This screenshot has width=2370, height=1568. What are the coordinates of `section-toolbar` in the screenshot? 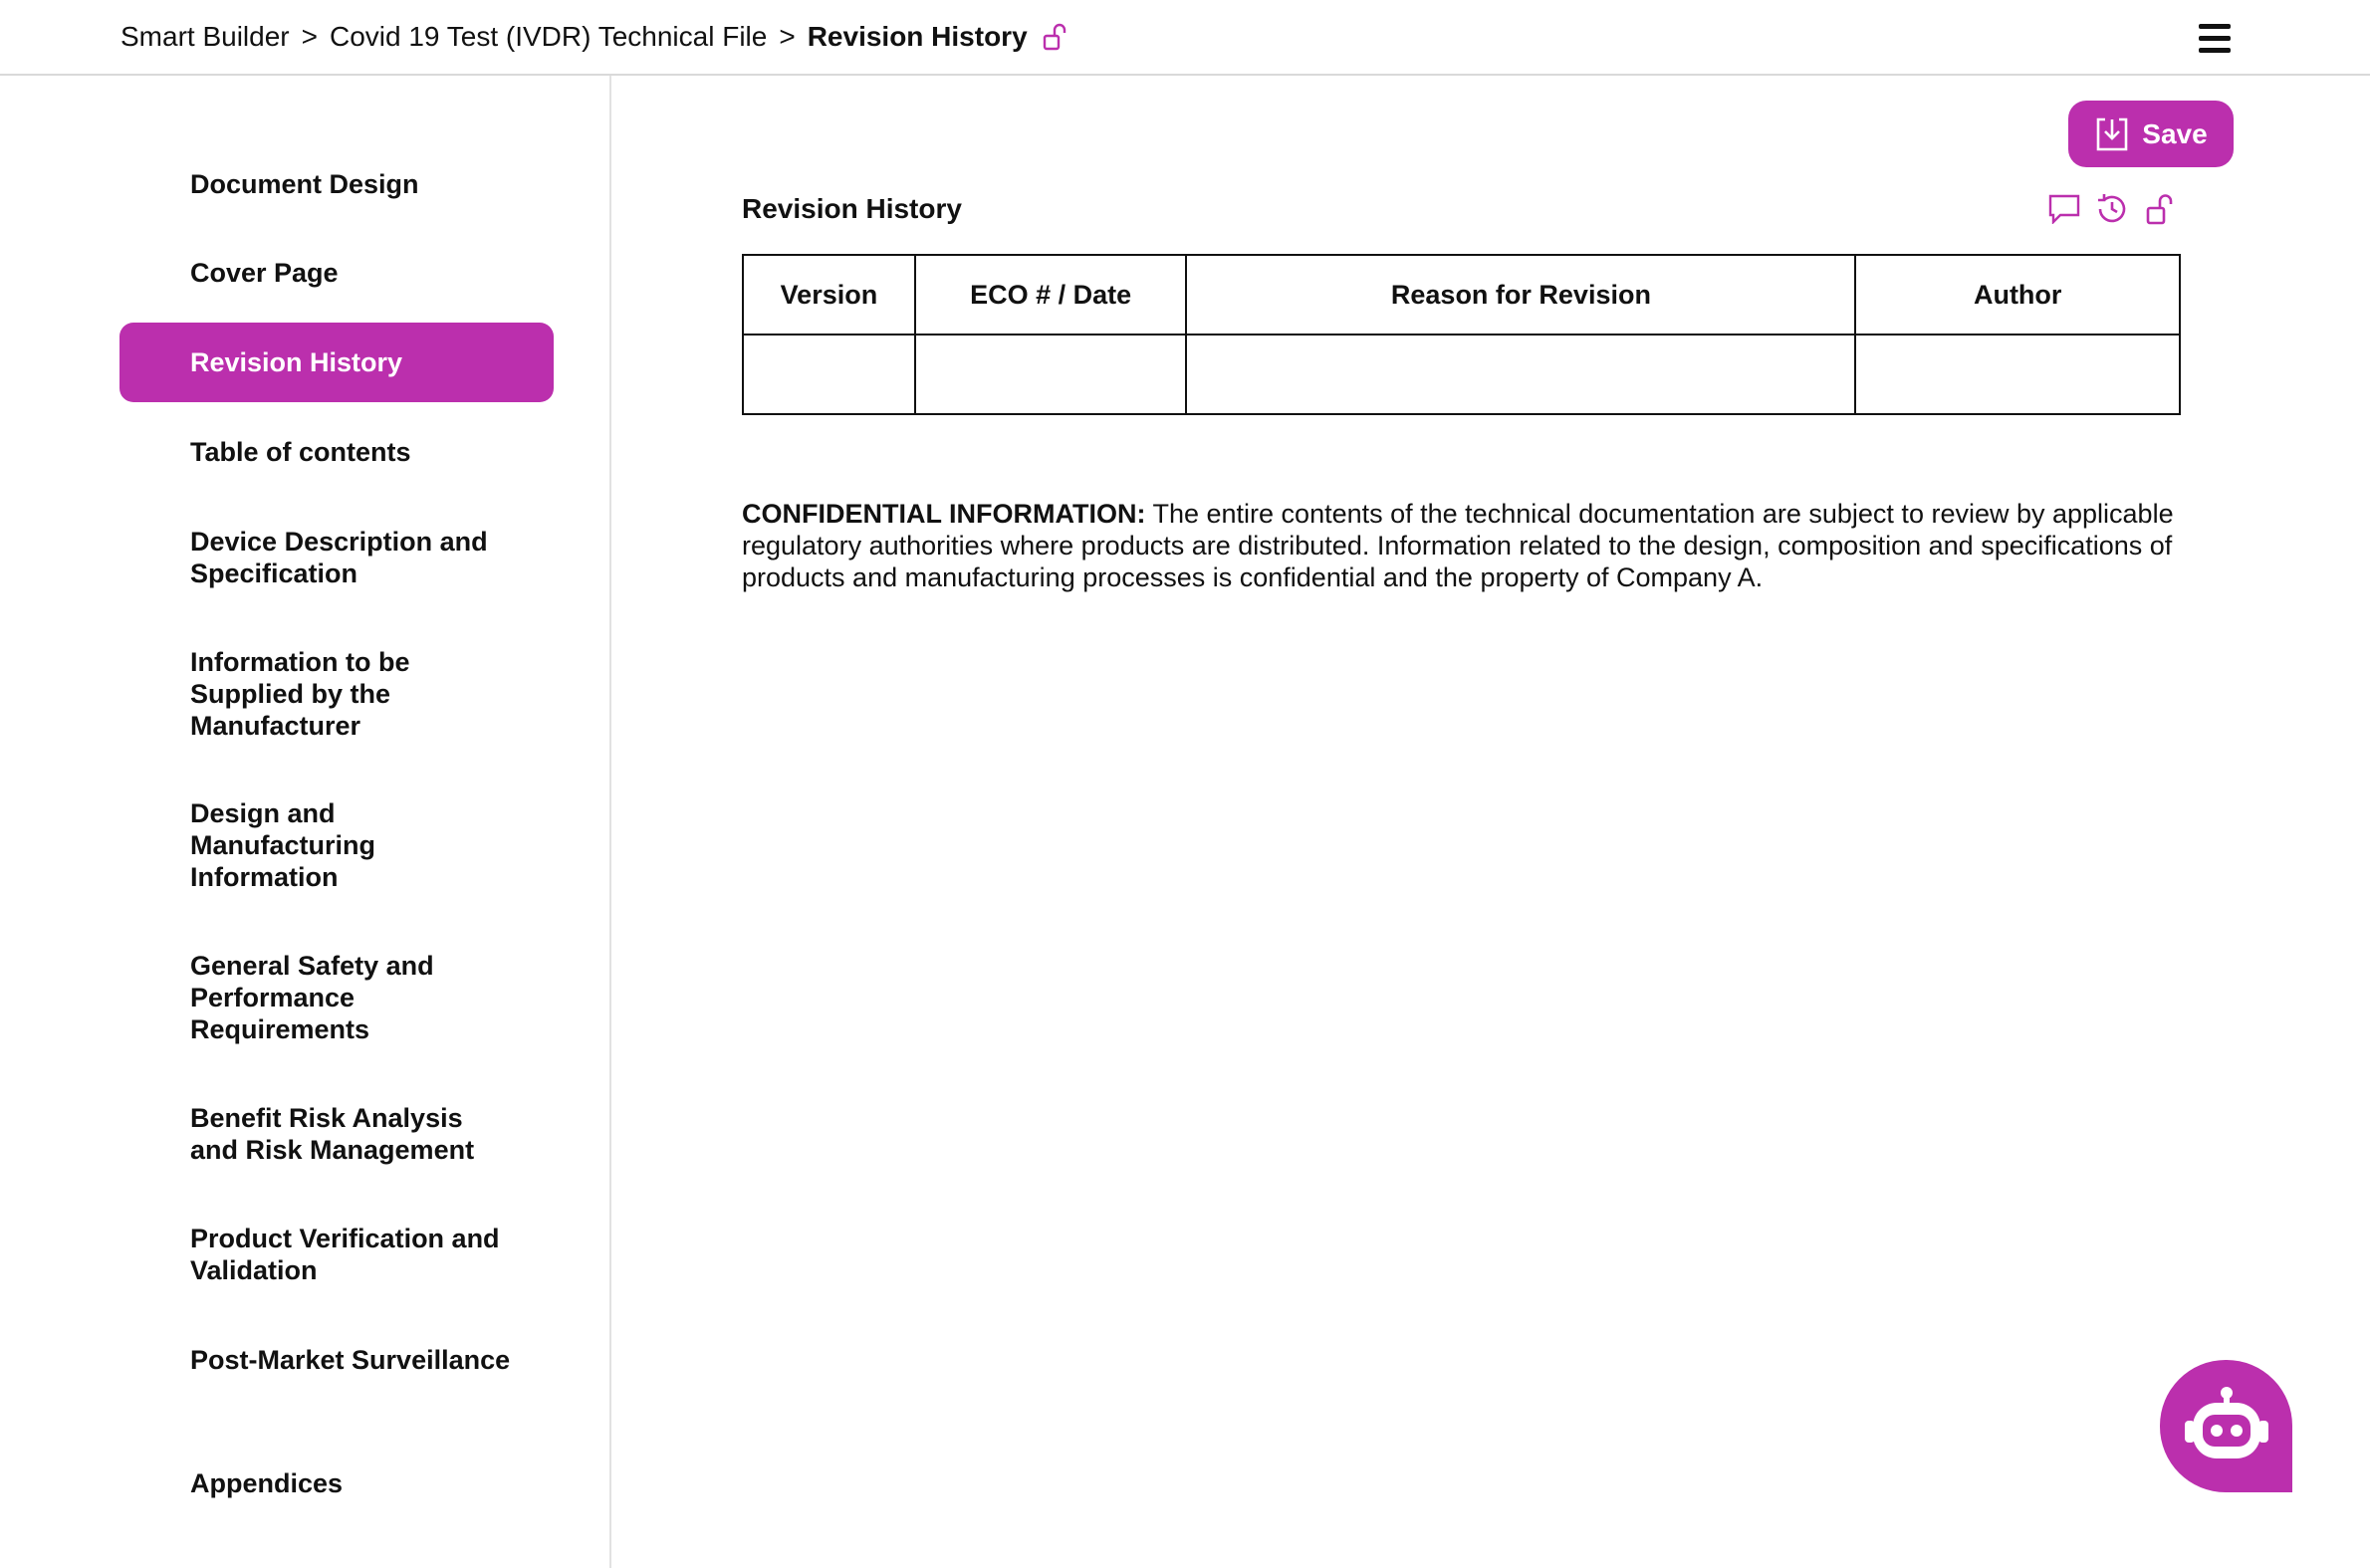 It's located at (2112, 209).